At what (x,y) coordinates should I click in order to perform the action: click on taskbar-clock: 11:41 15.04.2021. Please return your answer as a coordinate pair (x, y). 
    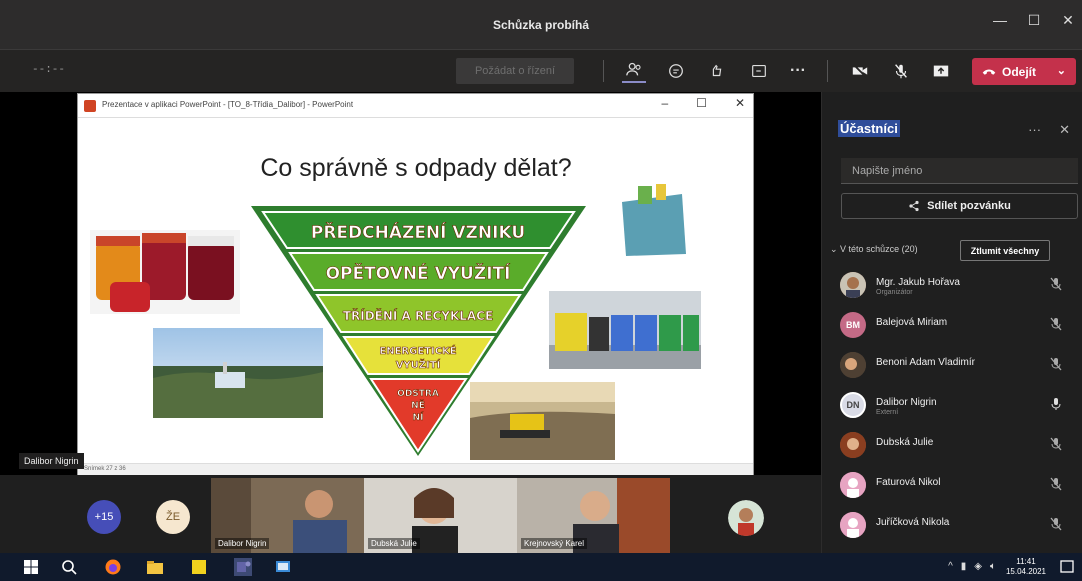
    Looking at the image, I should click on (1026, 567).